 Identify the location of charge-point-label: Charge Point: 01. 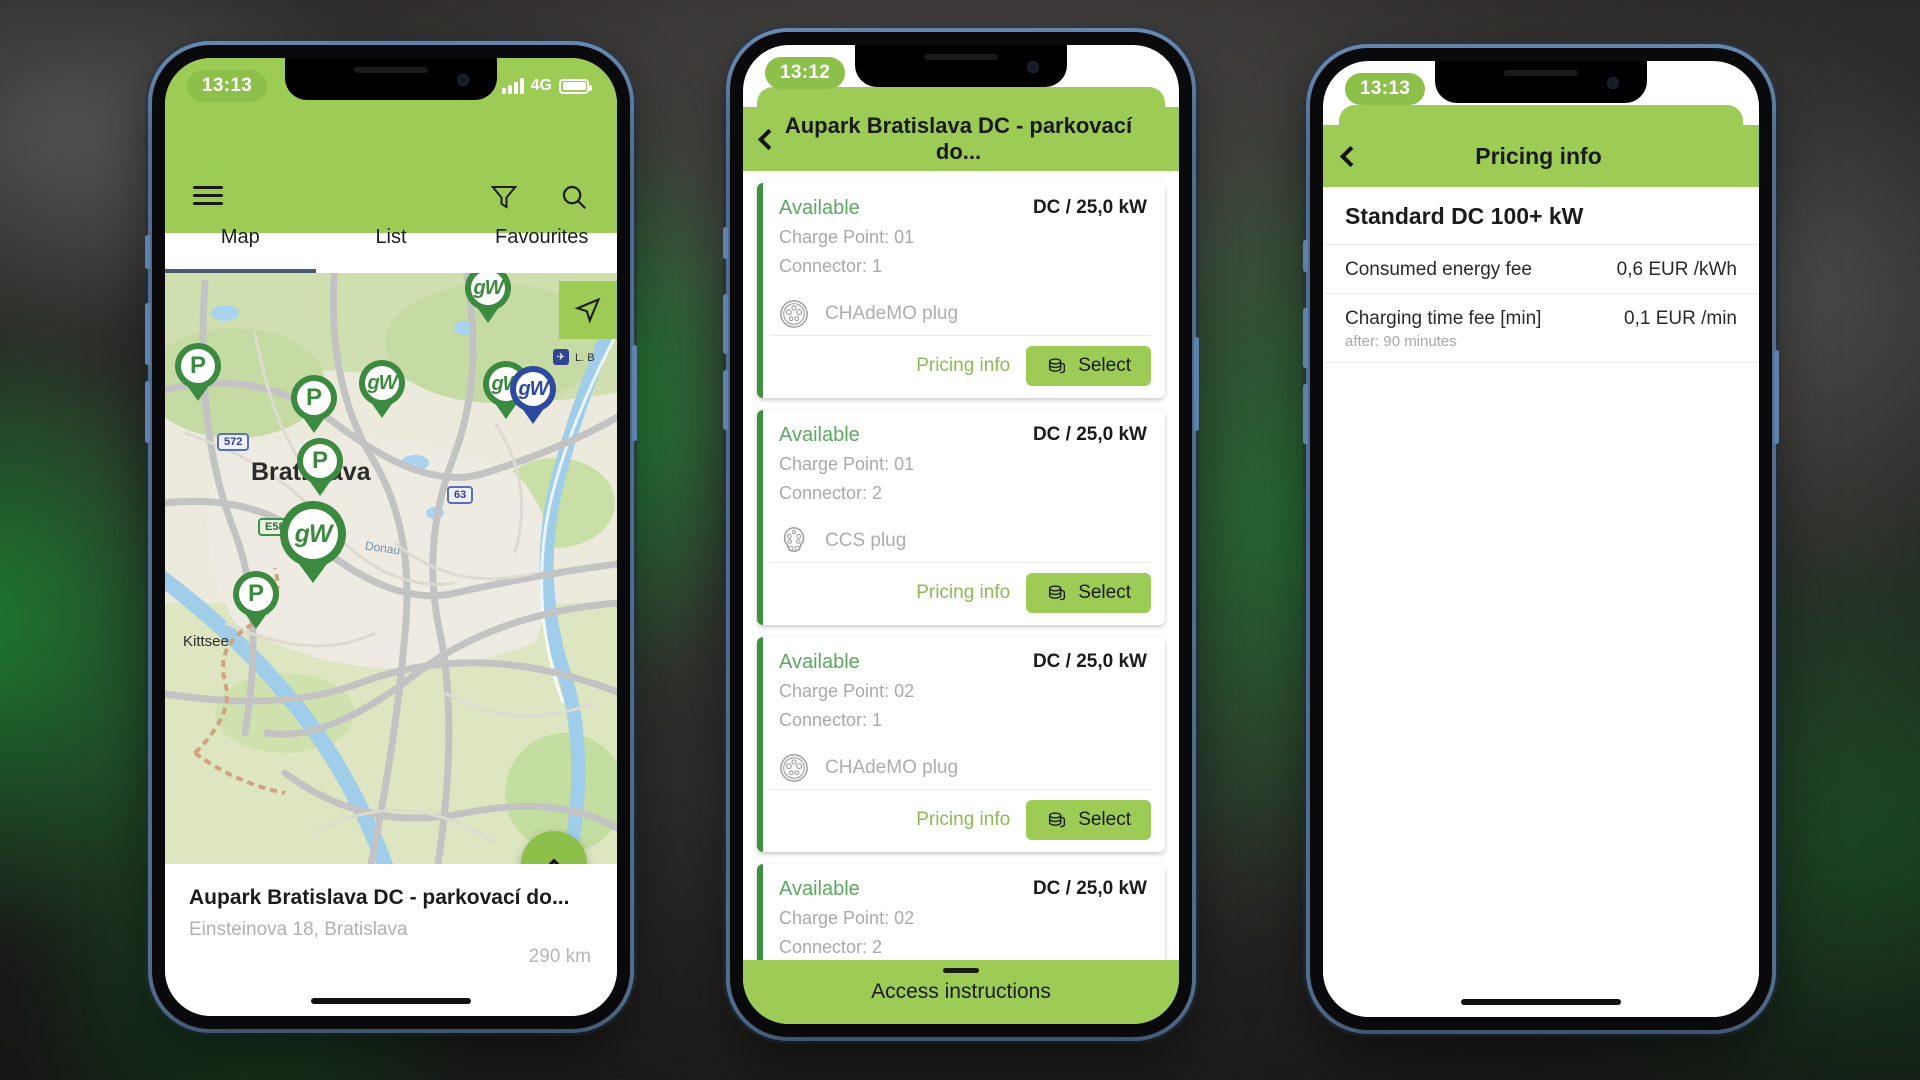
(847, 464).